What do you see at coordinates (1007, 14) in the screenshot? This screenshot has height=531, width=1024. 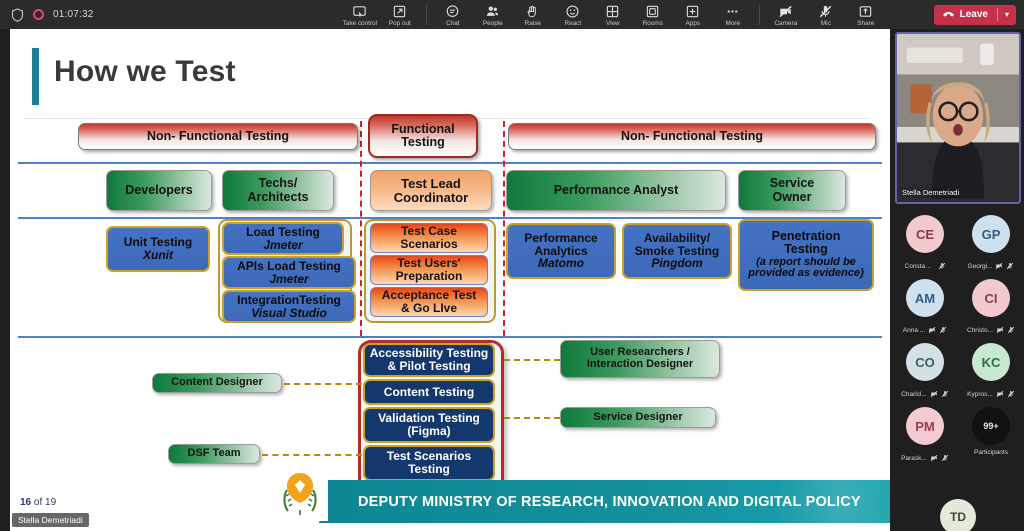 I see `chevron-down-icon: ▾` at bounding box center [1007, 14].